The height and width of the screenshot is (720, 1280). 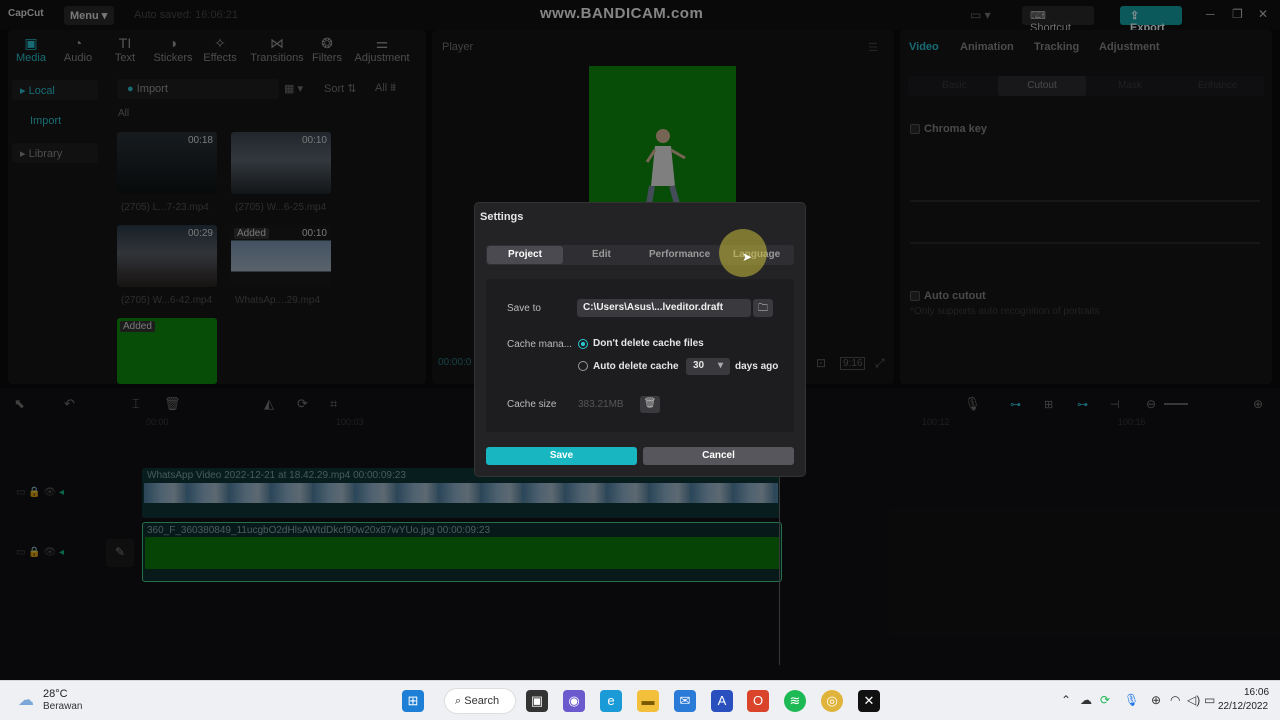 What do you see at coordinates (1156, 700) in the screenshot?
I see `language-icon: ⊕` at bounding box center [1156, 700].